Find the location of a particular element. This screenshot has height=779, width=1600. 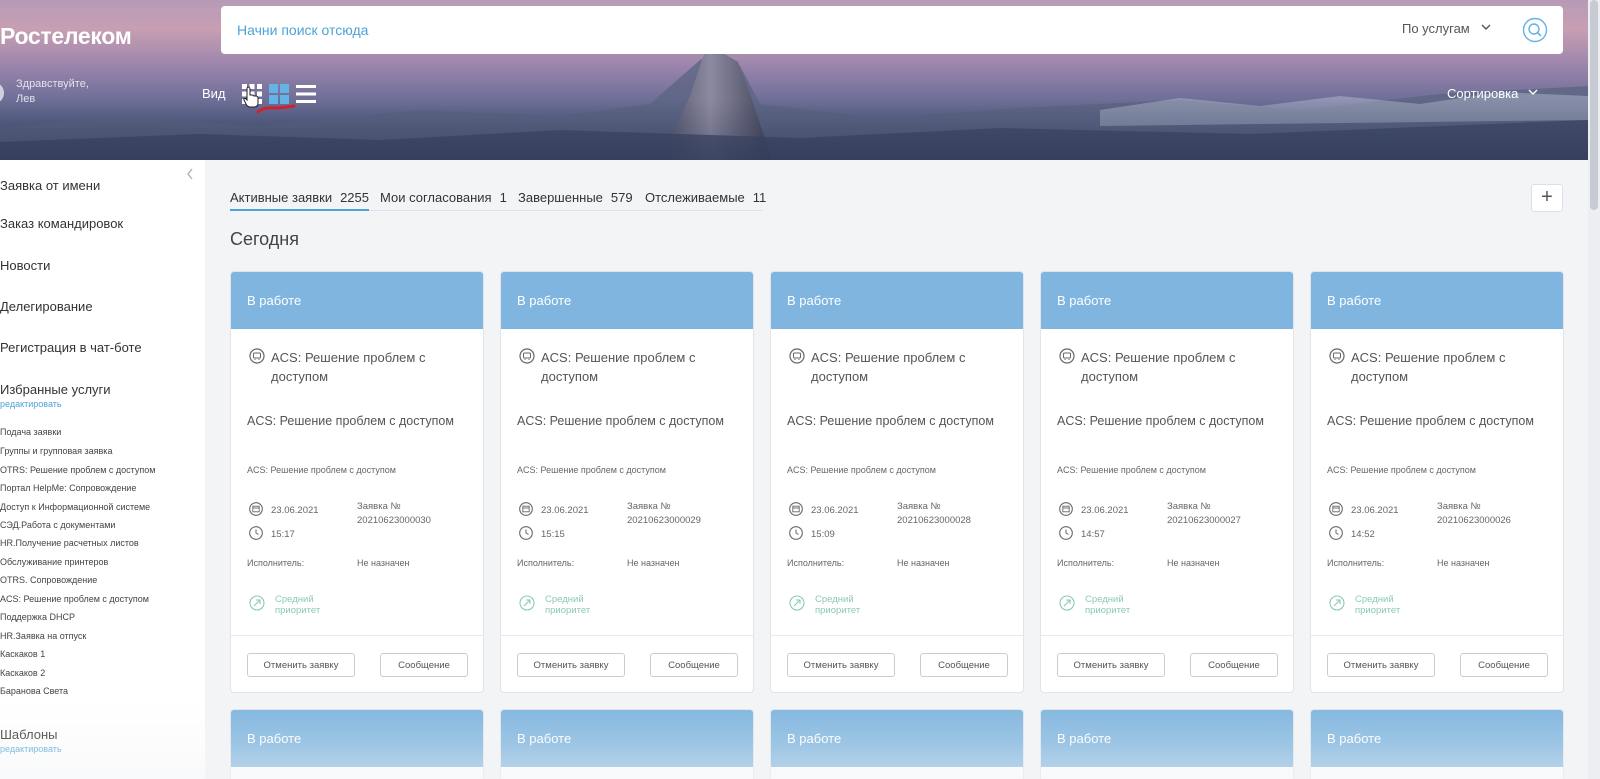

favorite-item: OTRS. Сопровождение is located at coordinates (48, 580).